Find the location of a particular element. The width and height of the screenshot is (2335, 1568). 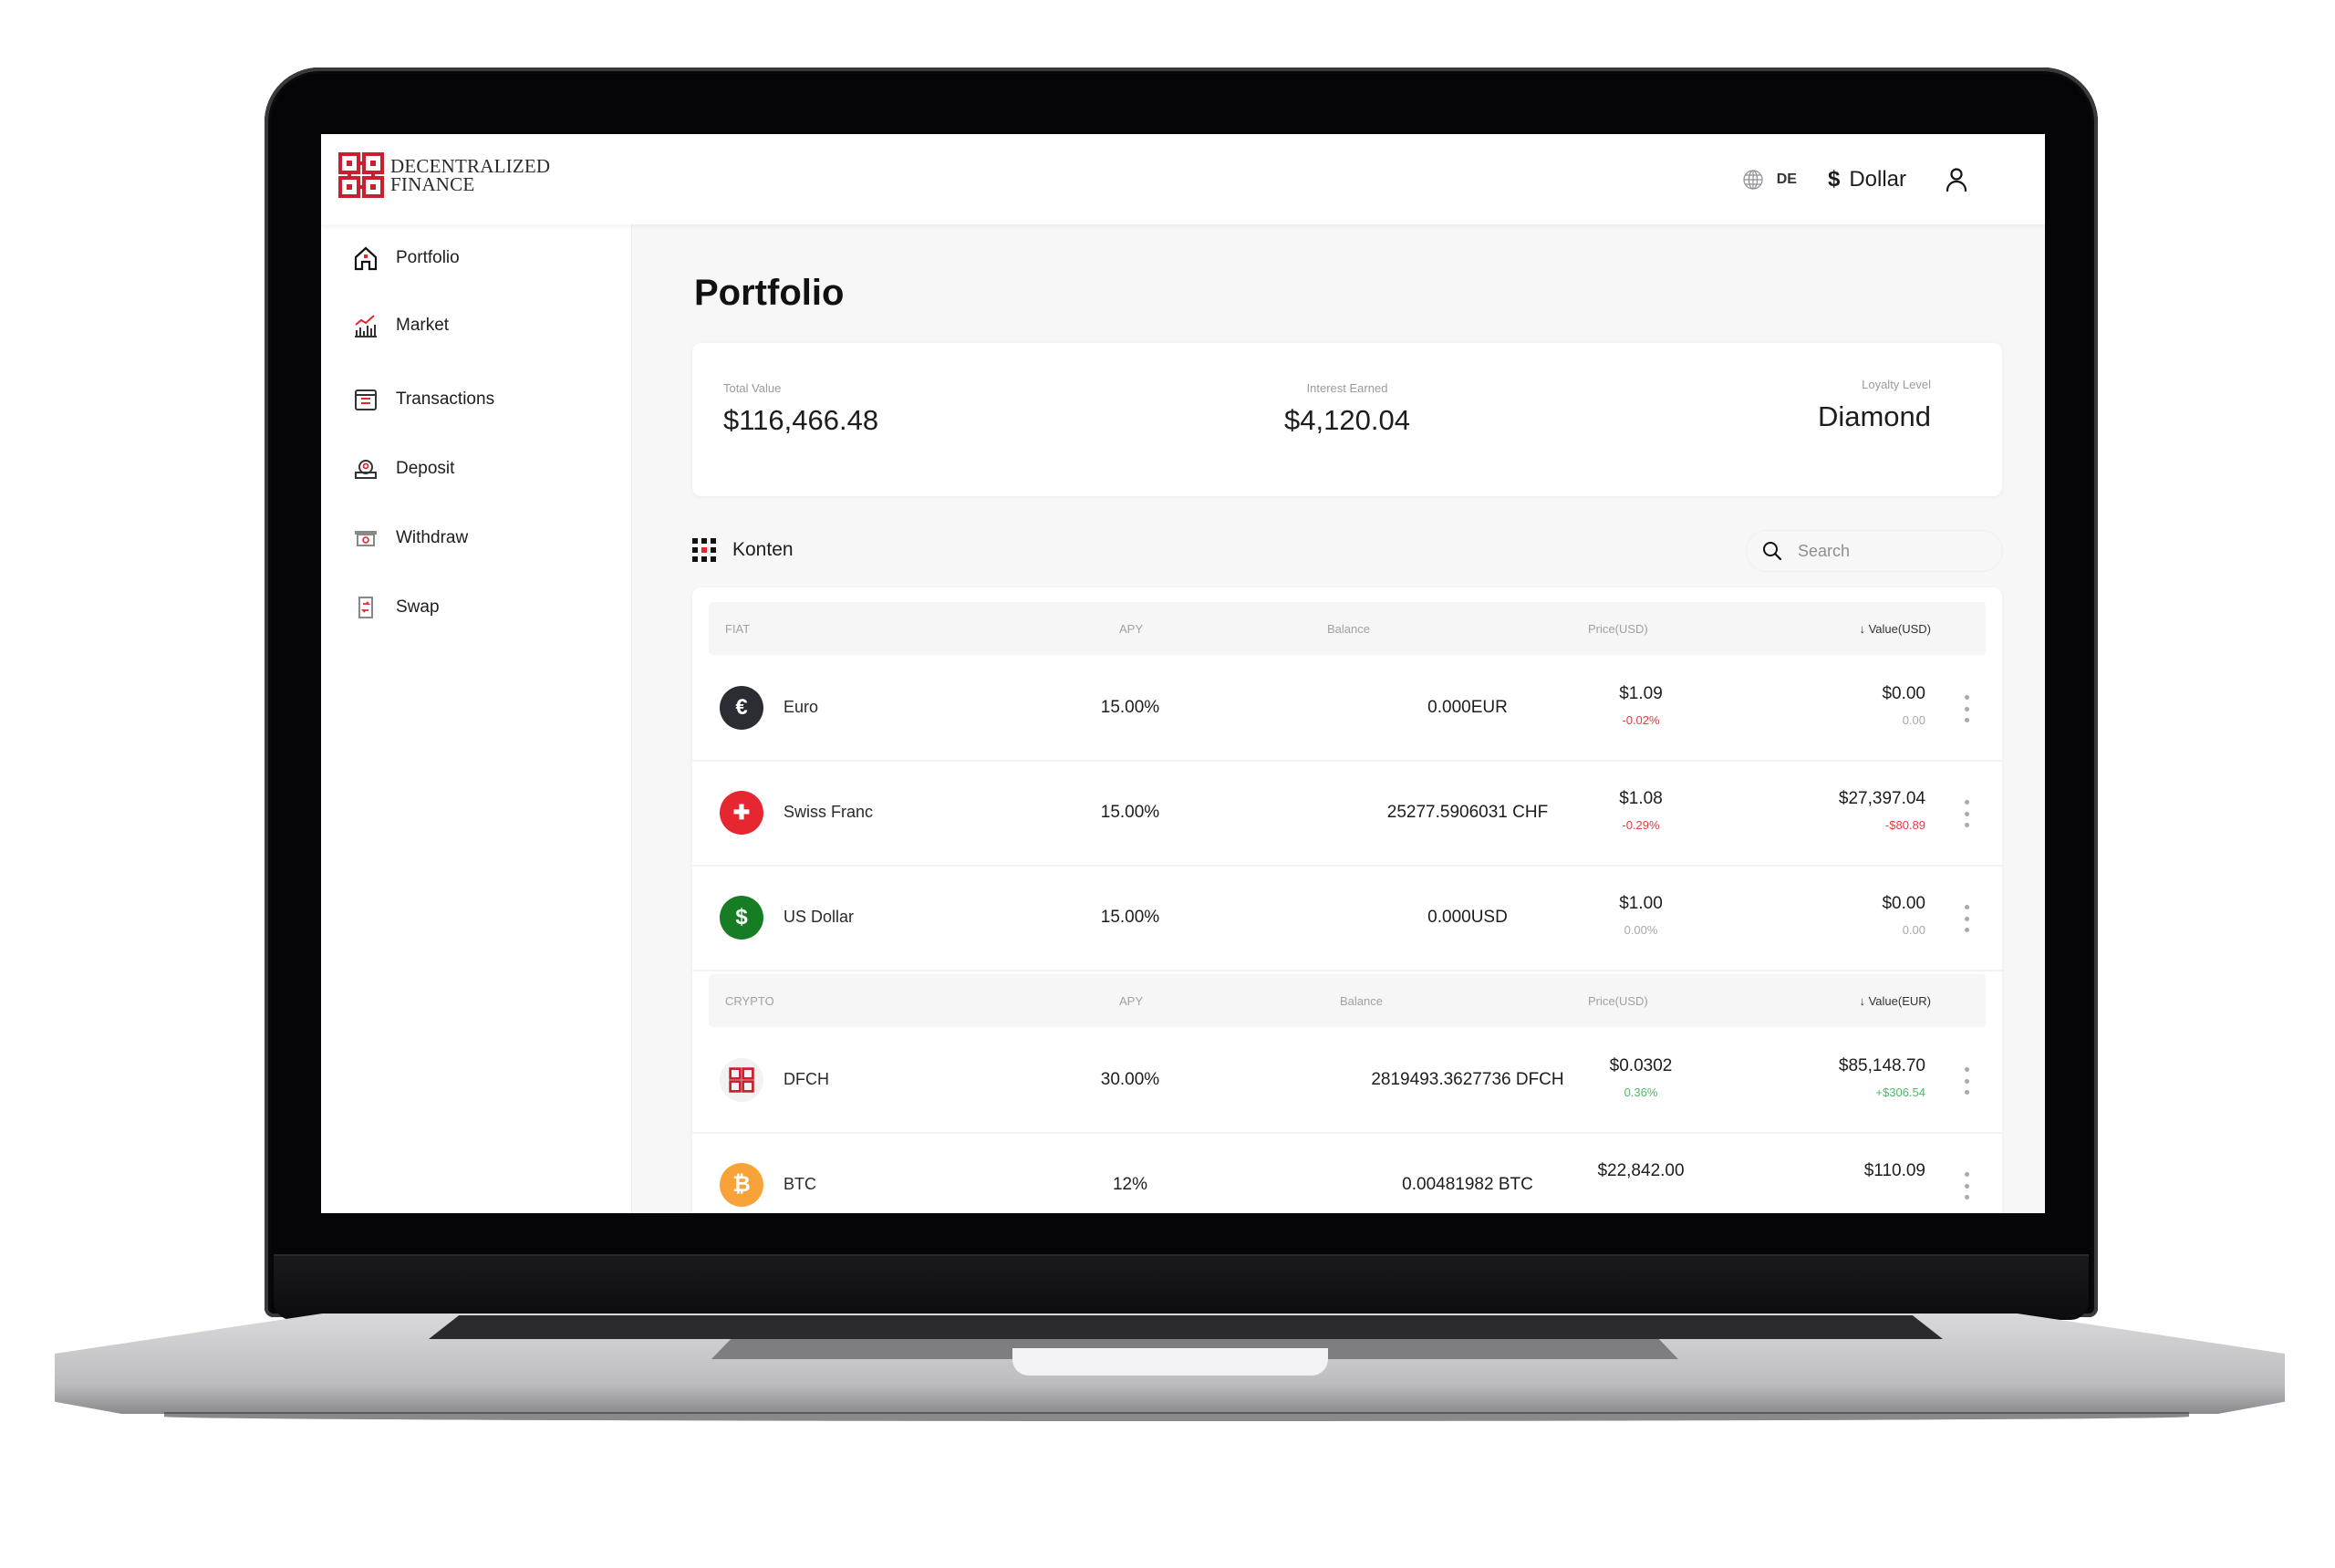

asset-name: DFCH is located at coordinates (807, 1079).